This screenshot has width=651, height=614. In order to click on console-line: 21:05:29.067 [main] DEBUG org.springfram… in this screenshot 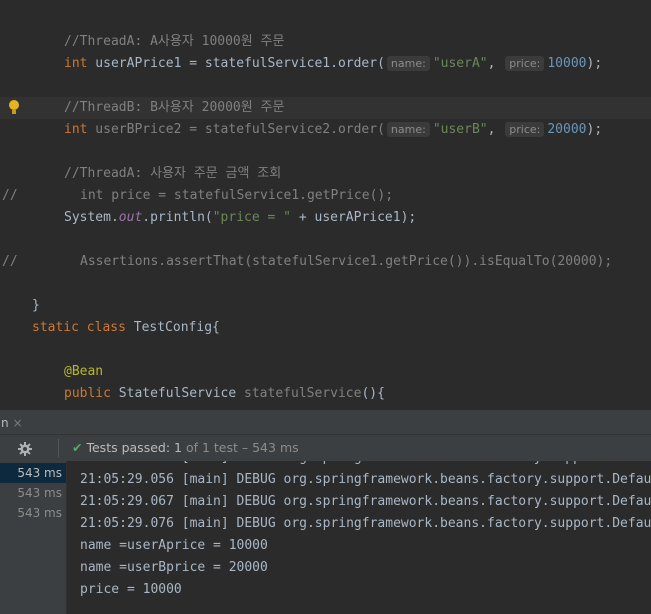, I will do `click(365, 501)`.